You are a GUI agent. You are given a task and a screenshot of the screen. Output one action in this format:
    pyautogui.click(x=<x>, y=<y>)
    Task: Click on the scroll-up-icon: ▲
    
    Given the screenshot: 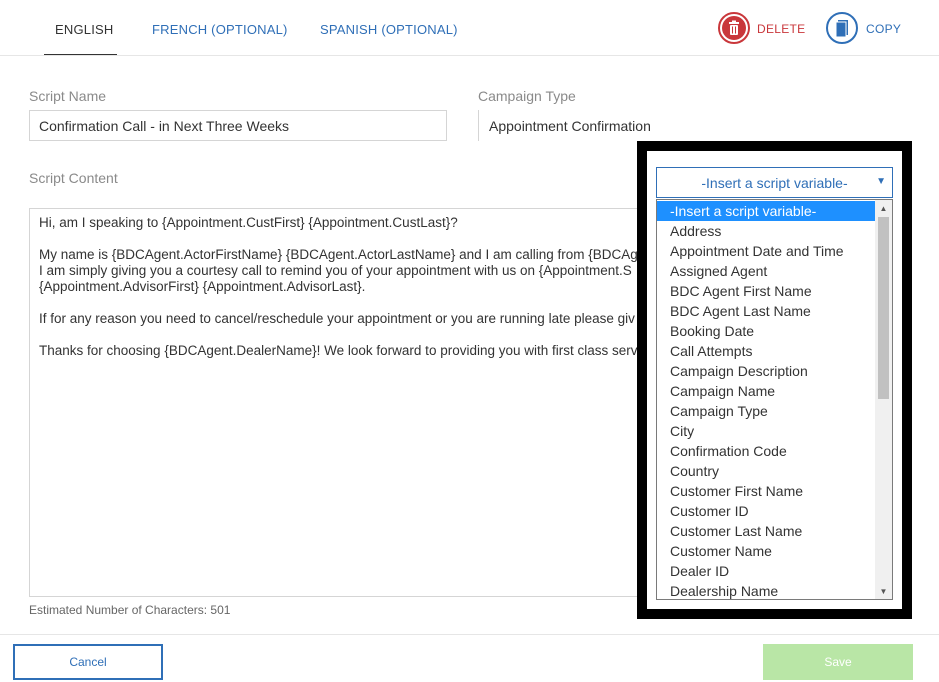 What is the action you would take?
    pyautogui.click(x=883, y=208)
    